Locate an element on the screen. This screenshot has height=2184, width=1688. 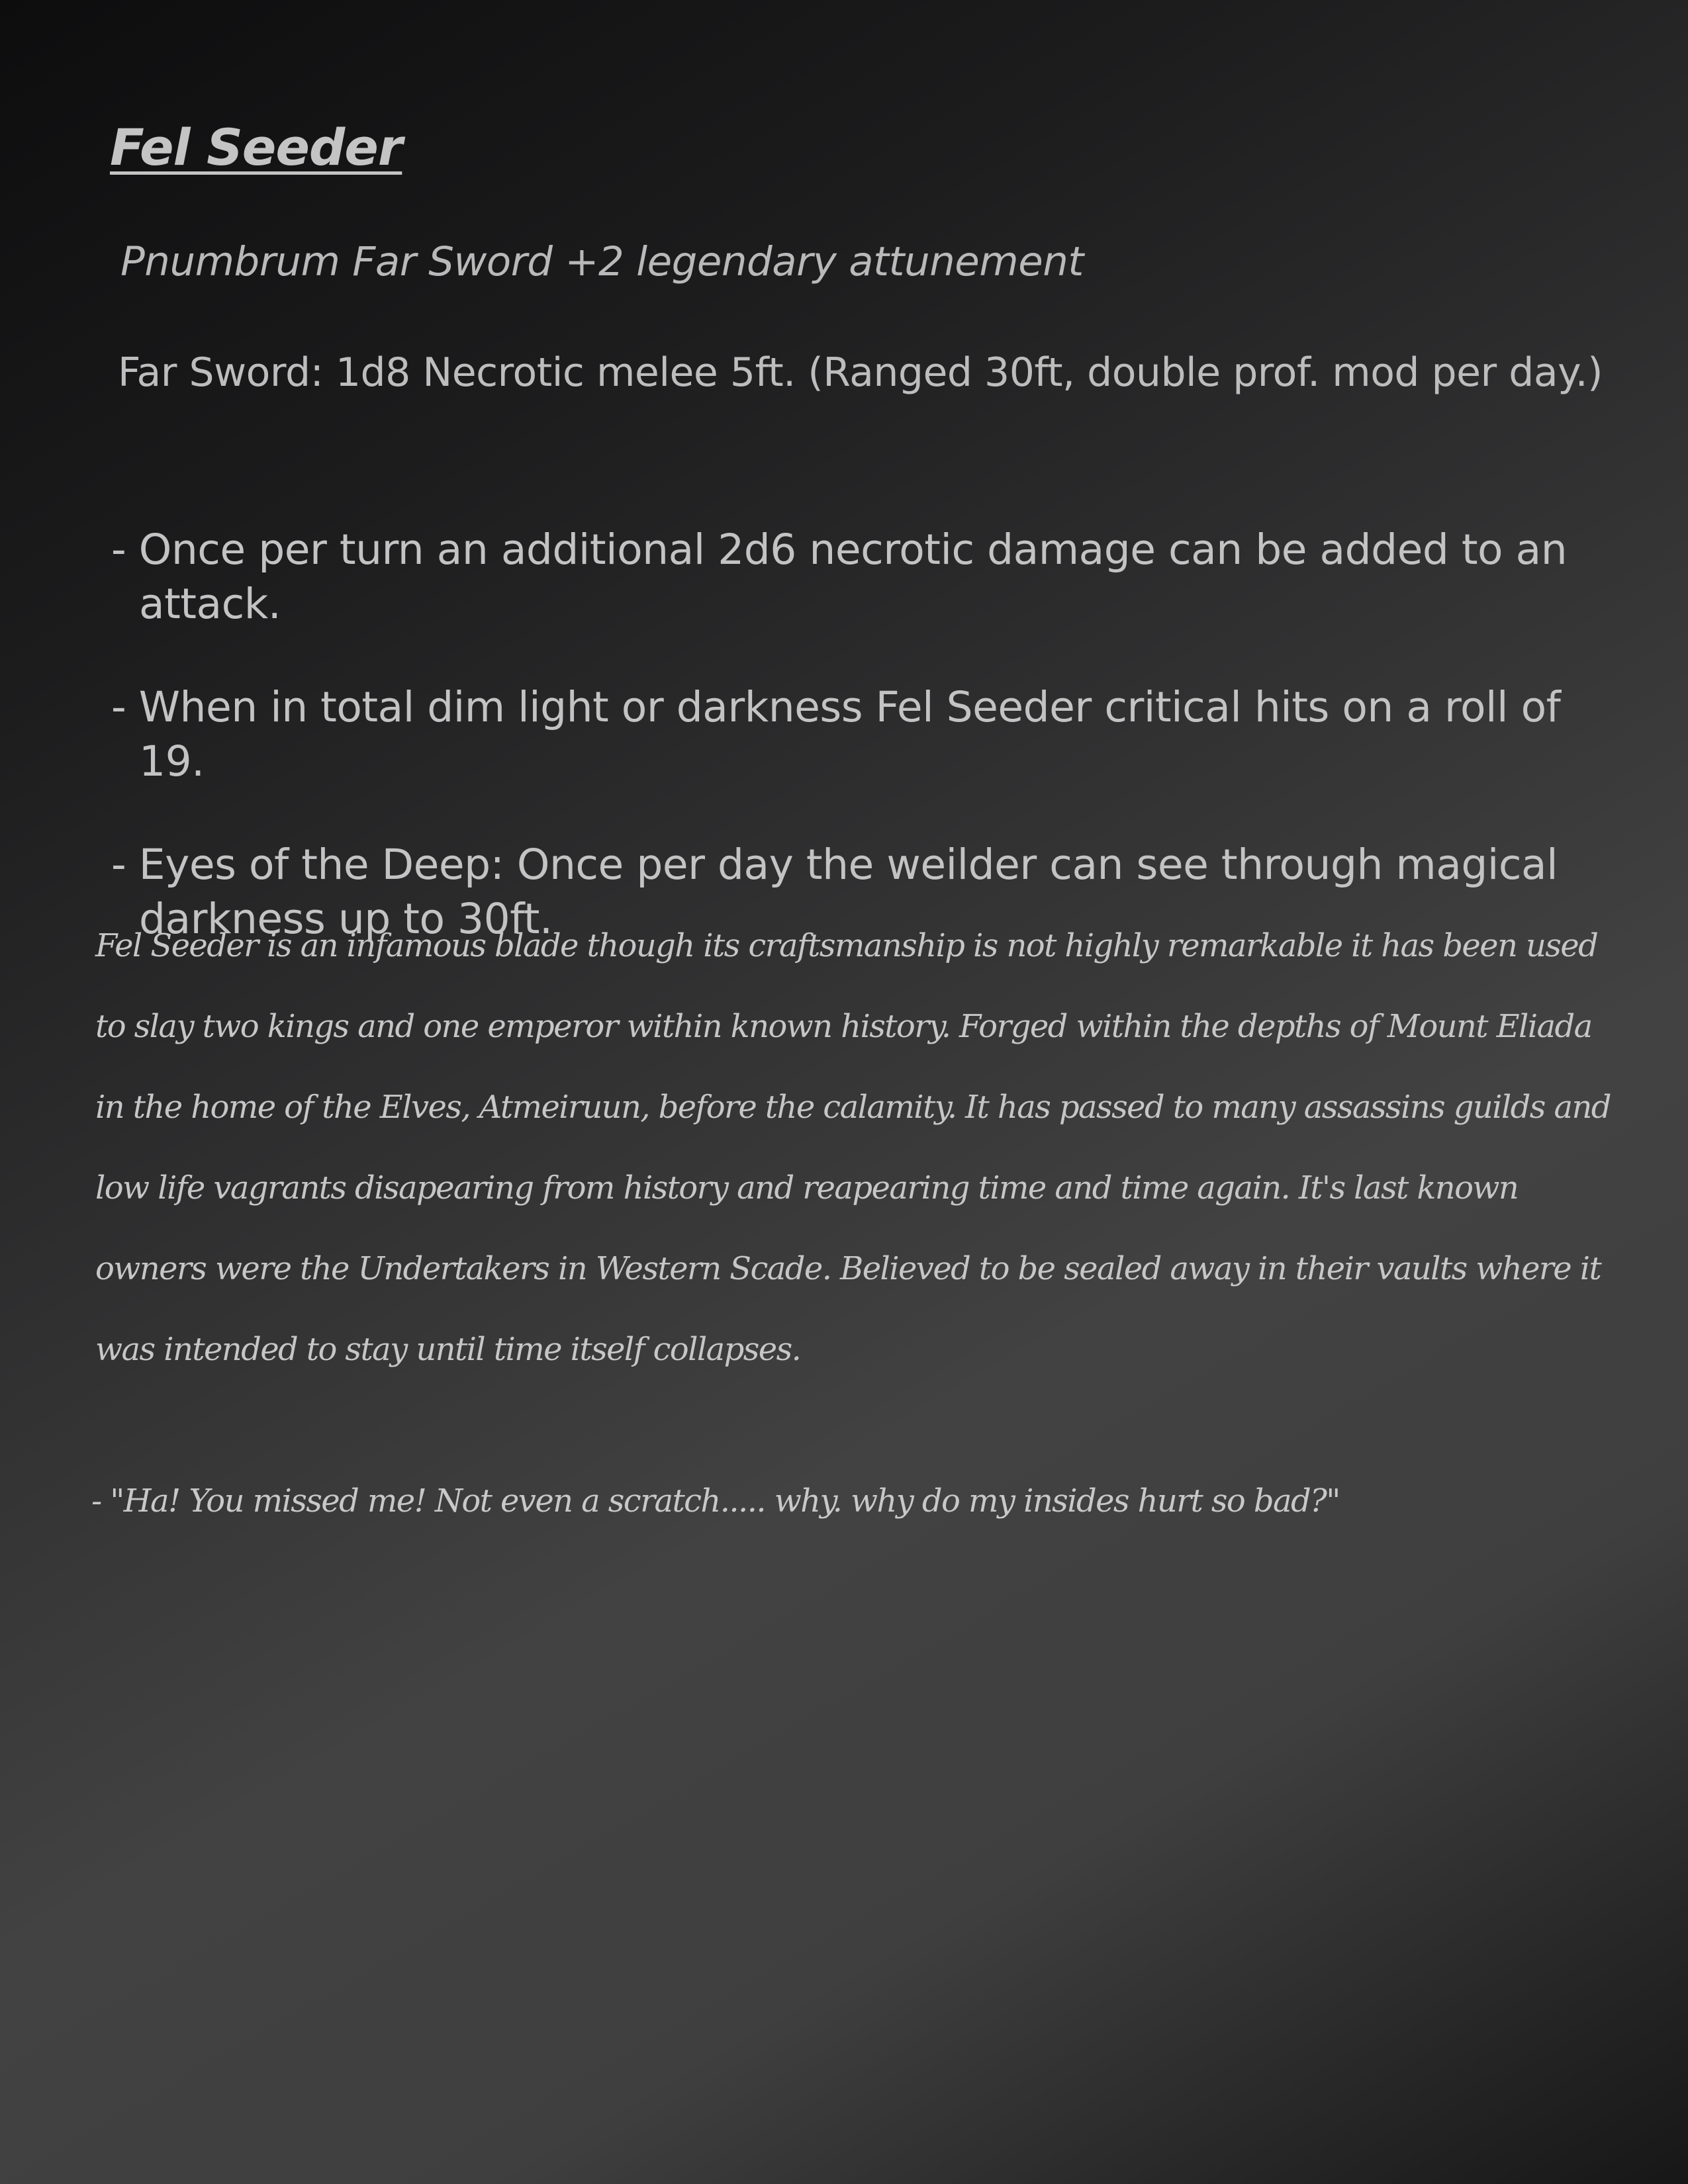
item-title: Fel Seeder is located at coordinates (256, 147).